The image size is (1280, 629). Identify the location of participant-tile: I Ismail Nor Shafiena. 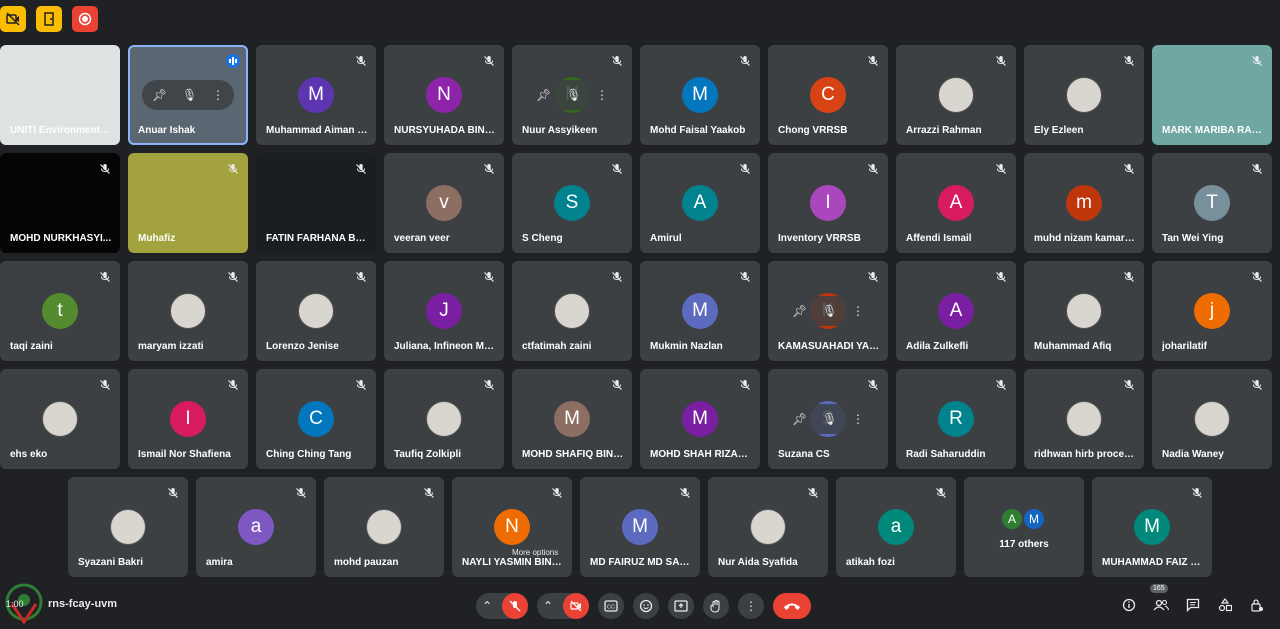
(188, 419).